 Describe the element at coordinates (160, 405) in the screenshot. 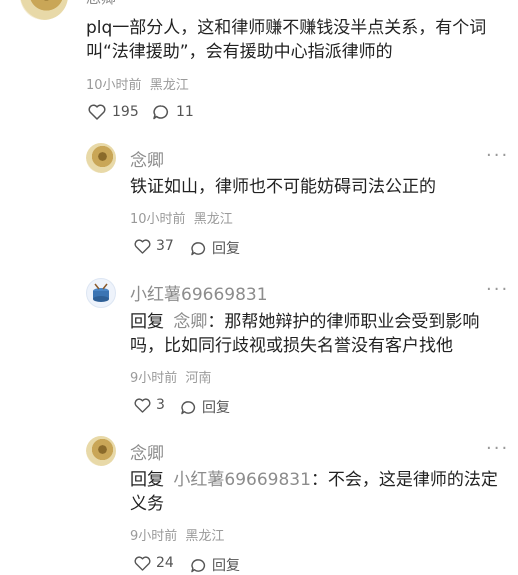

I see `reply-2-like-count: 3` at that location.